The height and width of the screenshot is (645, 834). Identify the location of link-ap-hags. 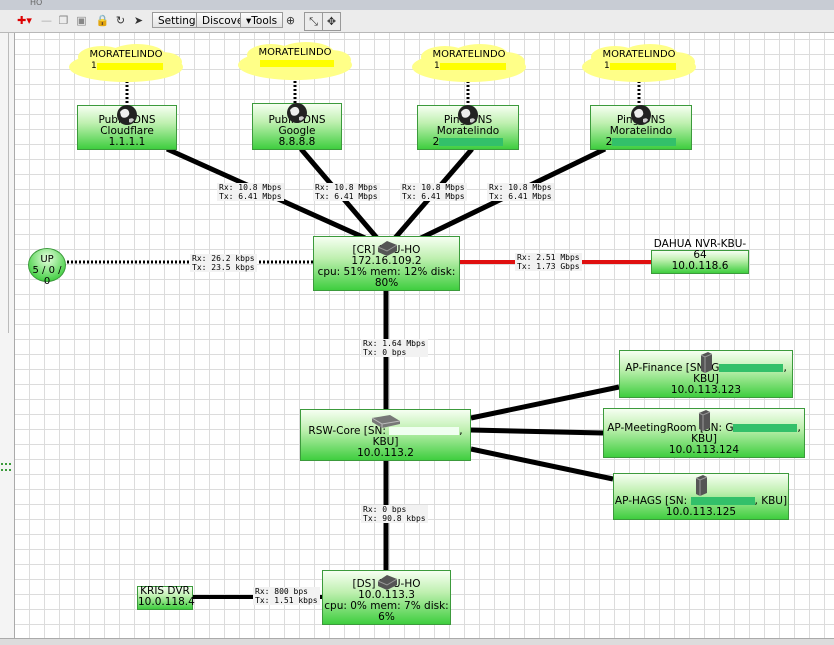
(542, 464).